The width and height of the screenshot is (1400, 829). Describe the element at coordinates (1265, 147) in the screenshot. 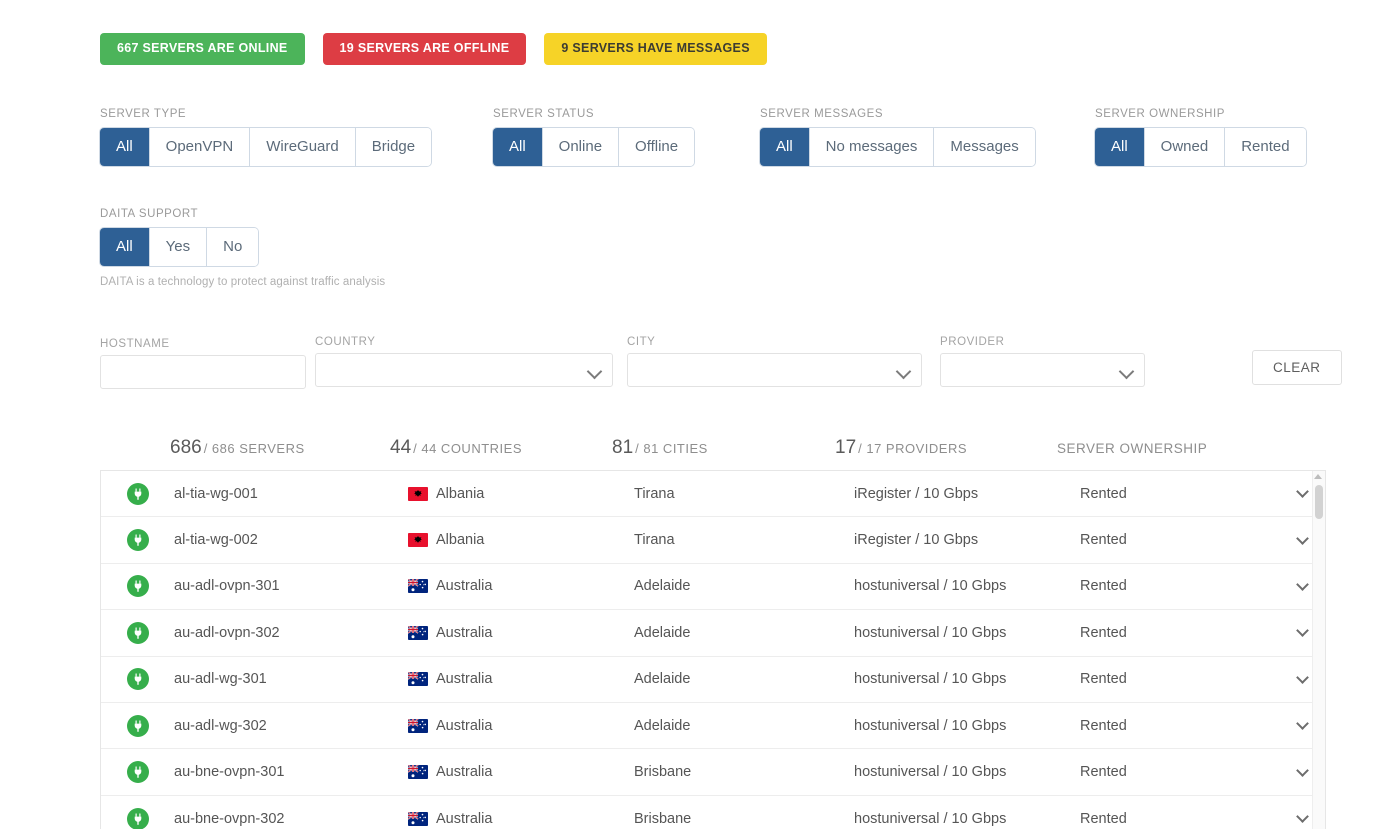

I see `filter-server-ownership-rented: Rented` at that location.